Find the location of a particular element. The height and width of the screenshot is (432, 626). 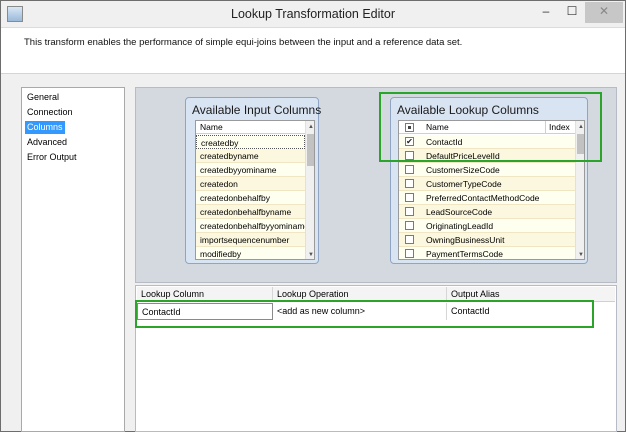

nav-item-general: General is located at coordinates (43, 97).